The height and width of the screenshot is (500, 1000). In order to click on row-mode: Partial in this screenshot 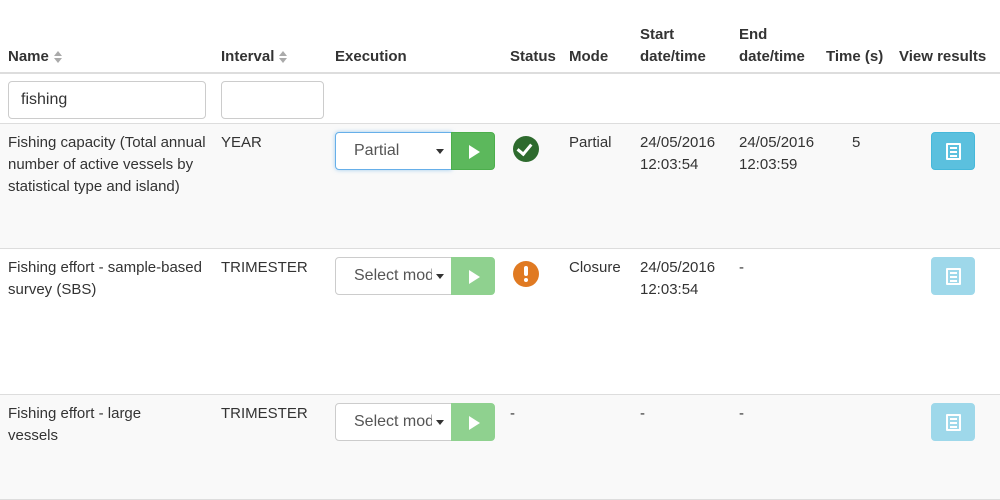, I will do `click(590, 142)`.